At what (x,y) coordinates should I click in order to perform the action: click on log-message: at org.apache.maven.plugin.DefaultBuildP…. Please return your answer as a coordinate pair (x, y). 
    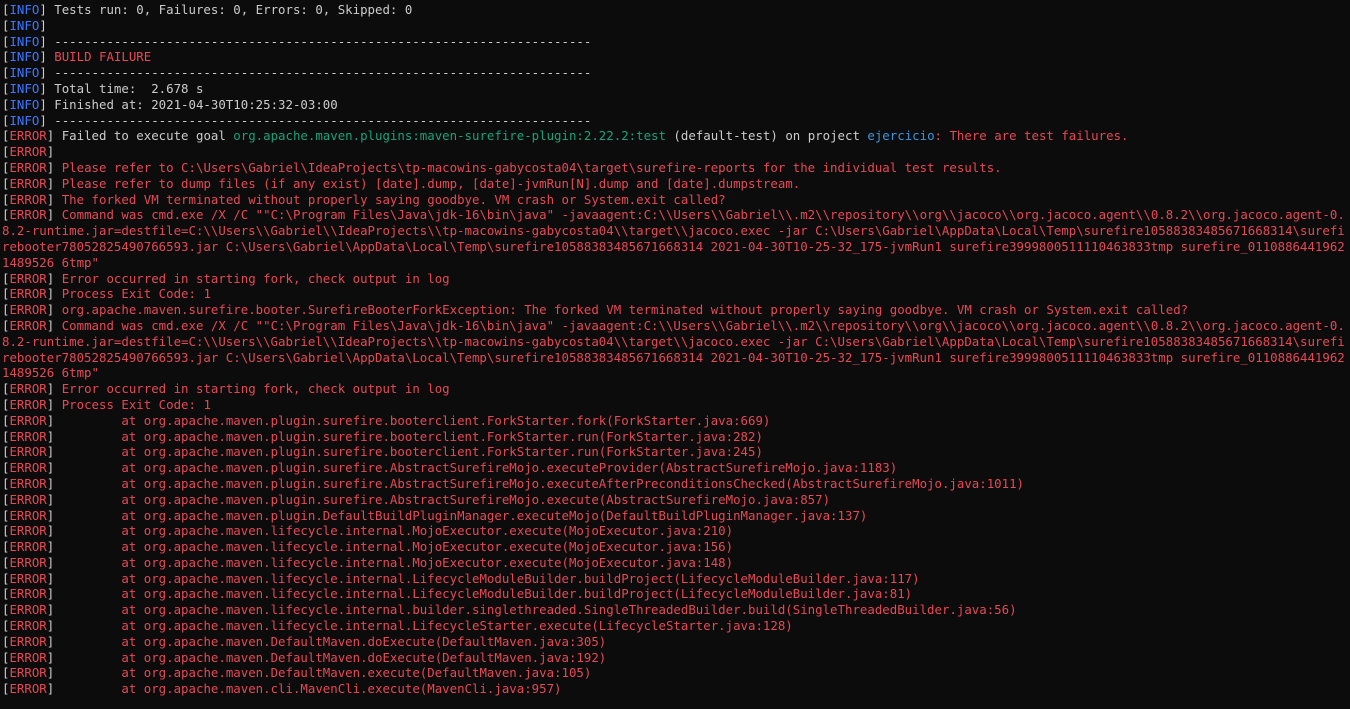
    Looking at the image, I should click on (464, 515).